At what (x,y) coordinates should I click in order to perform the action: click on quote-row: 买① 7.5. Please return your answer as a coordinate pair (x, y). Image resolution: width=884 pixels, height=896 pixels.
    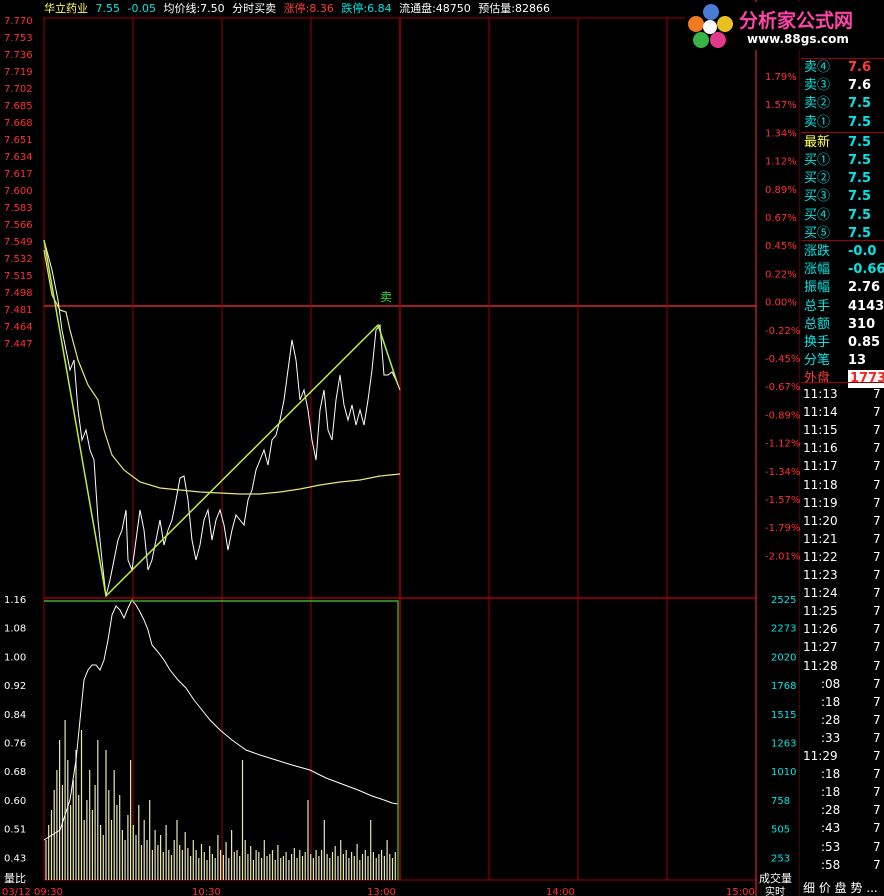
    Looking at the image, I should click on (842, 161).